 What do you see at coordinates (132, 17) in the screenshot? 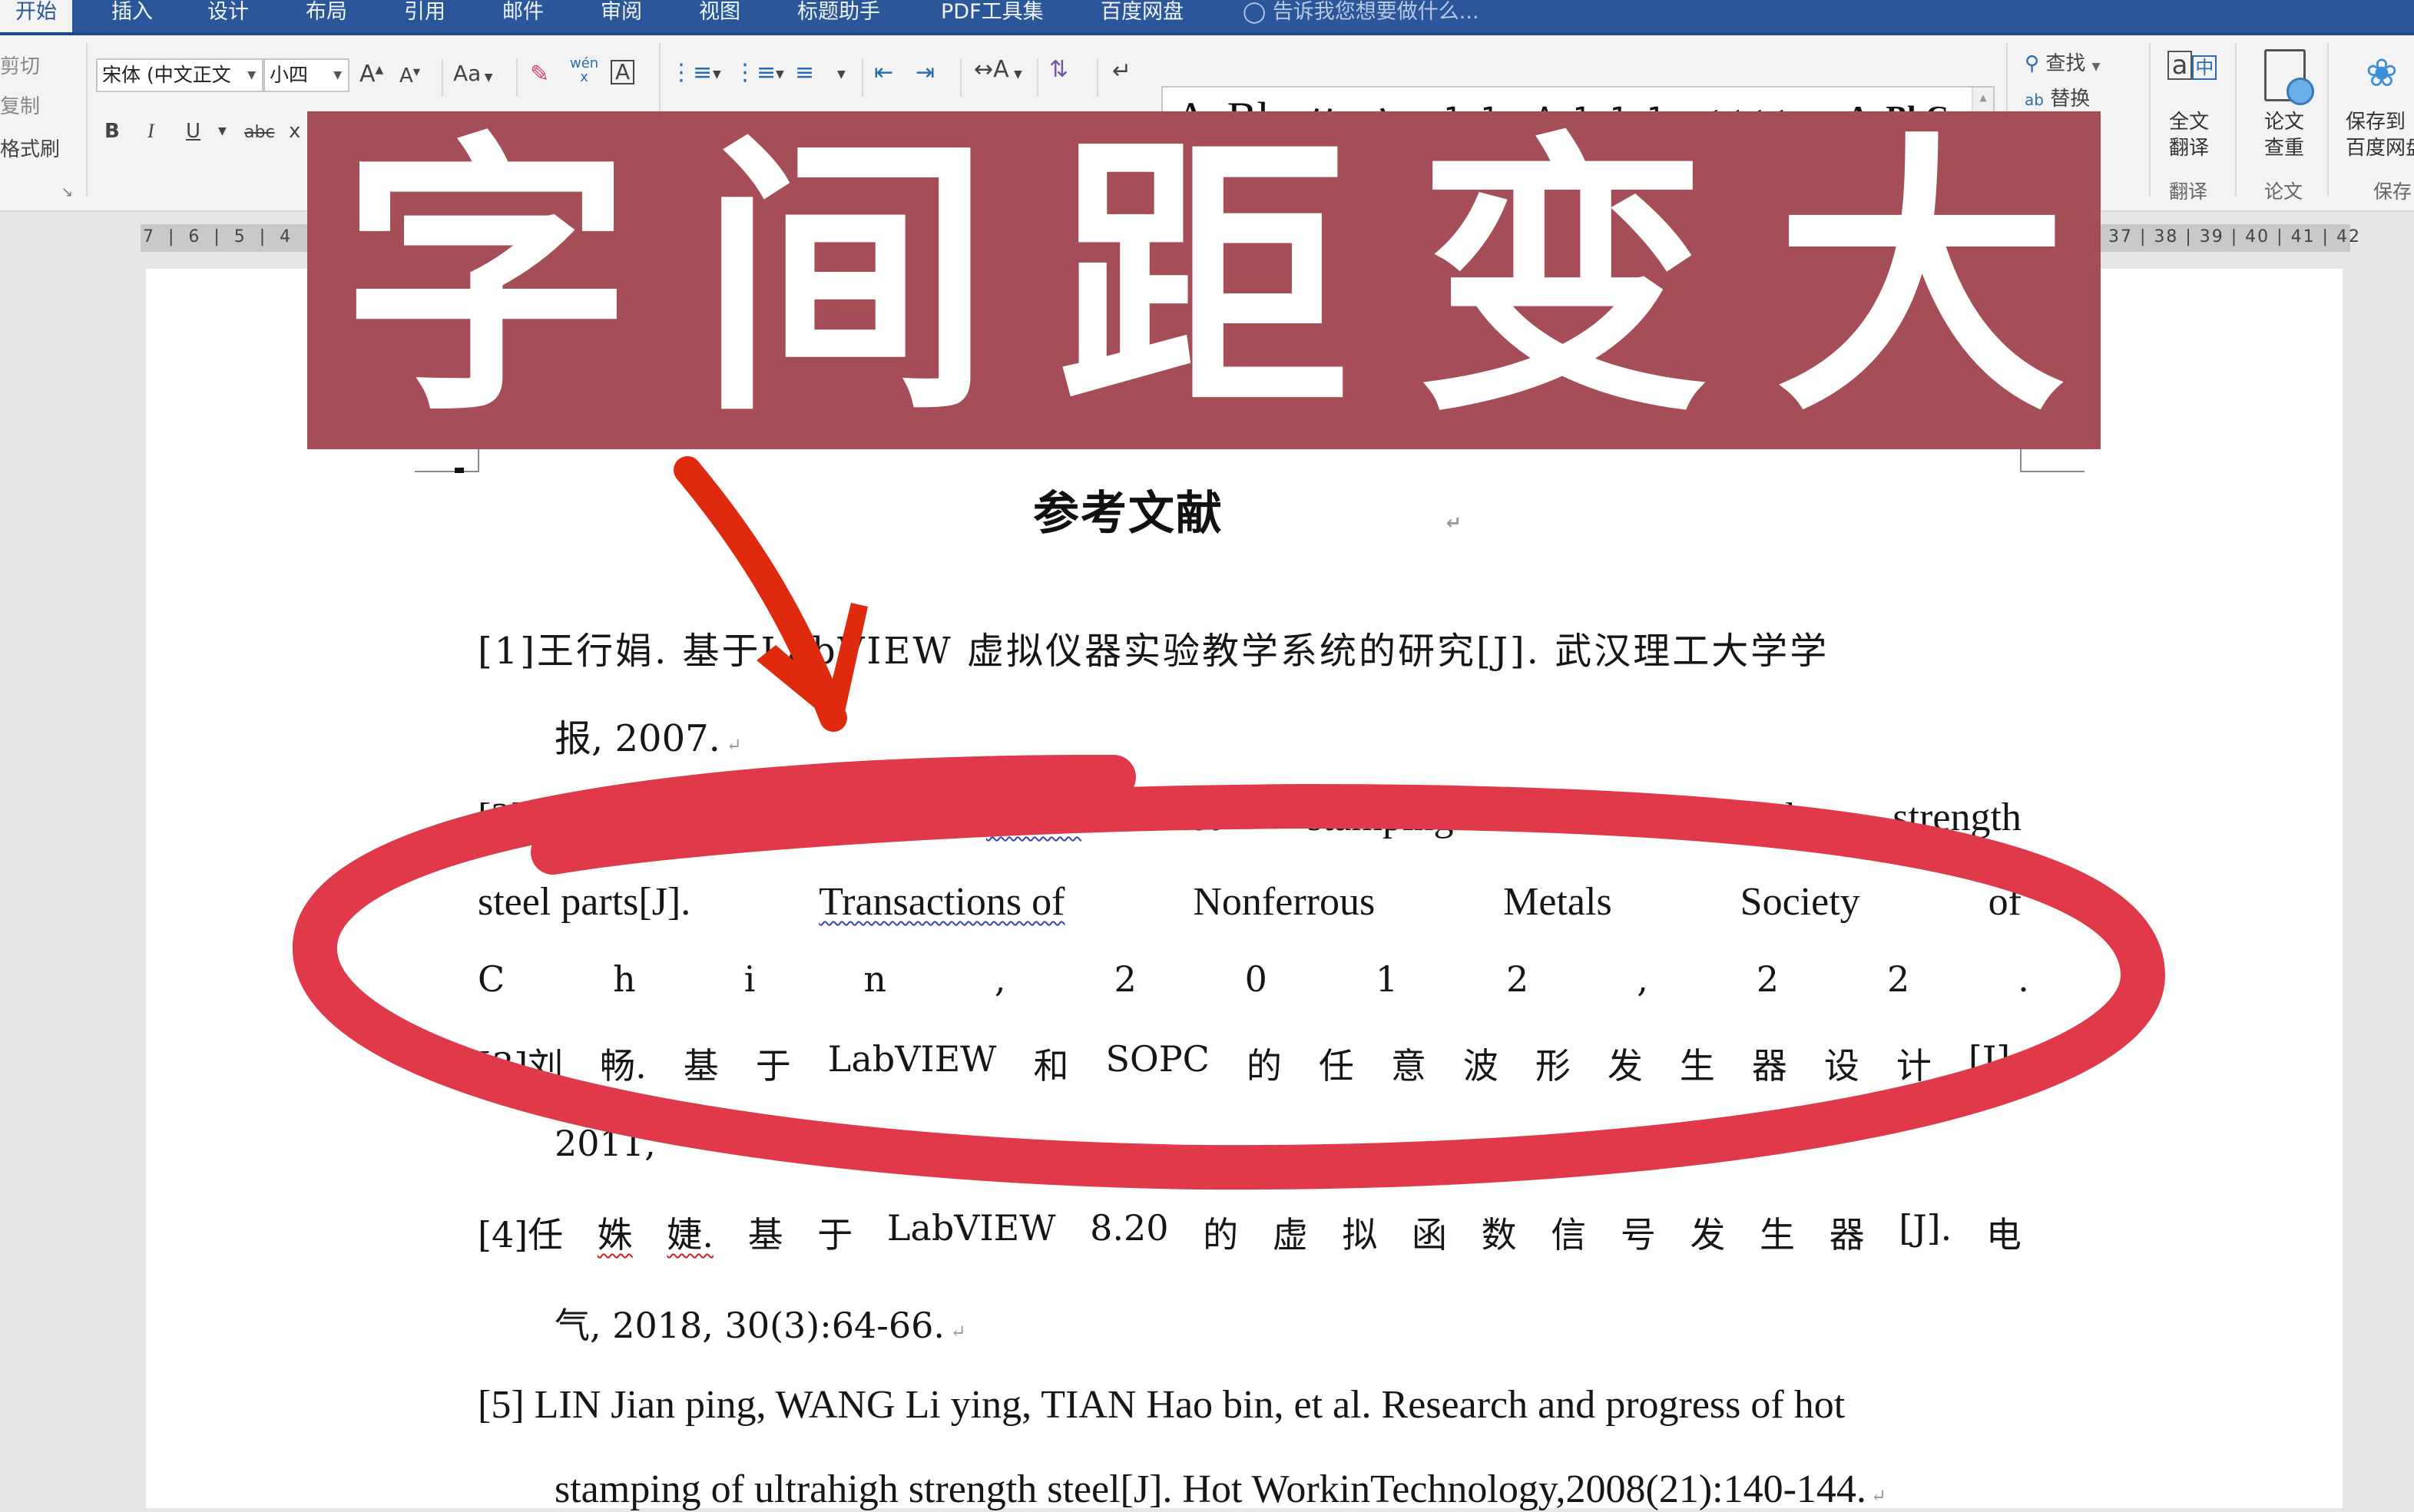
I see `tab-insert: 插入` at bounding box center [132, 17].